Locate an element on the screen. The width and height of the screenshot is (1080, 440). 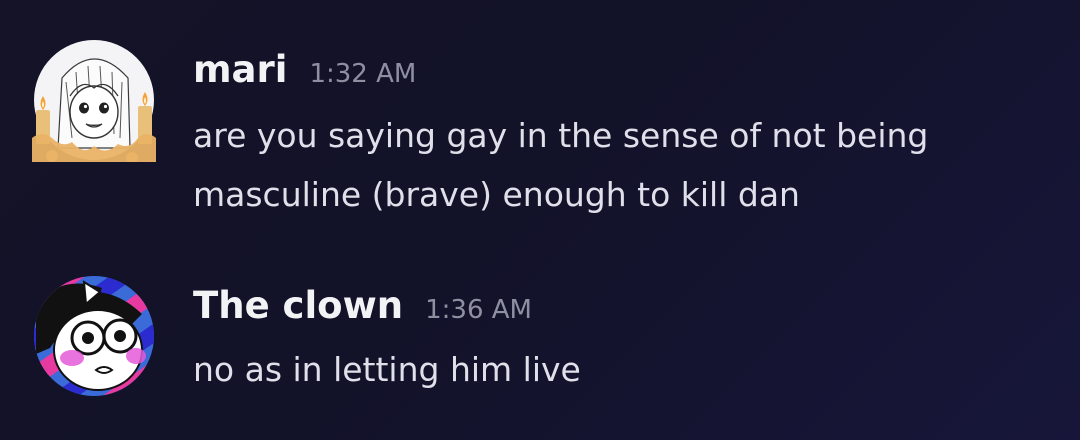
clown-face-avatar-icon is located at coordinates (94, 336).